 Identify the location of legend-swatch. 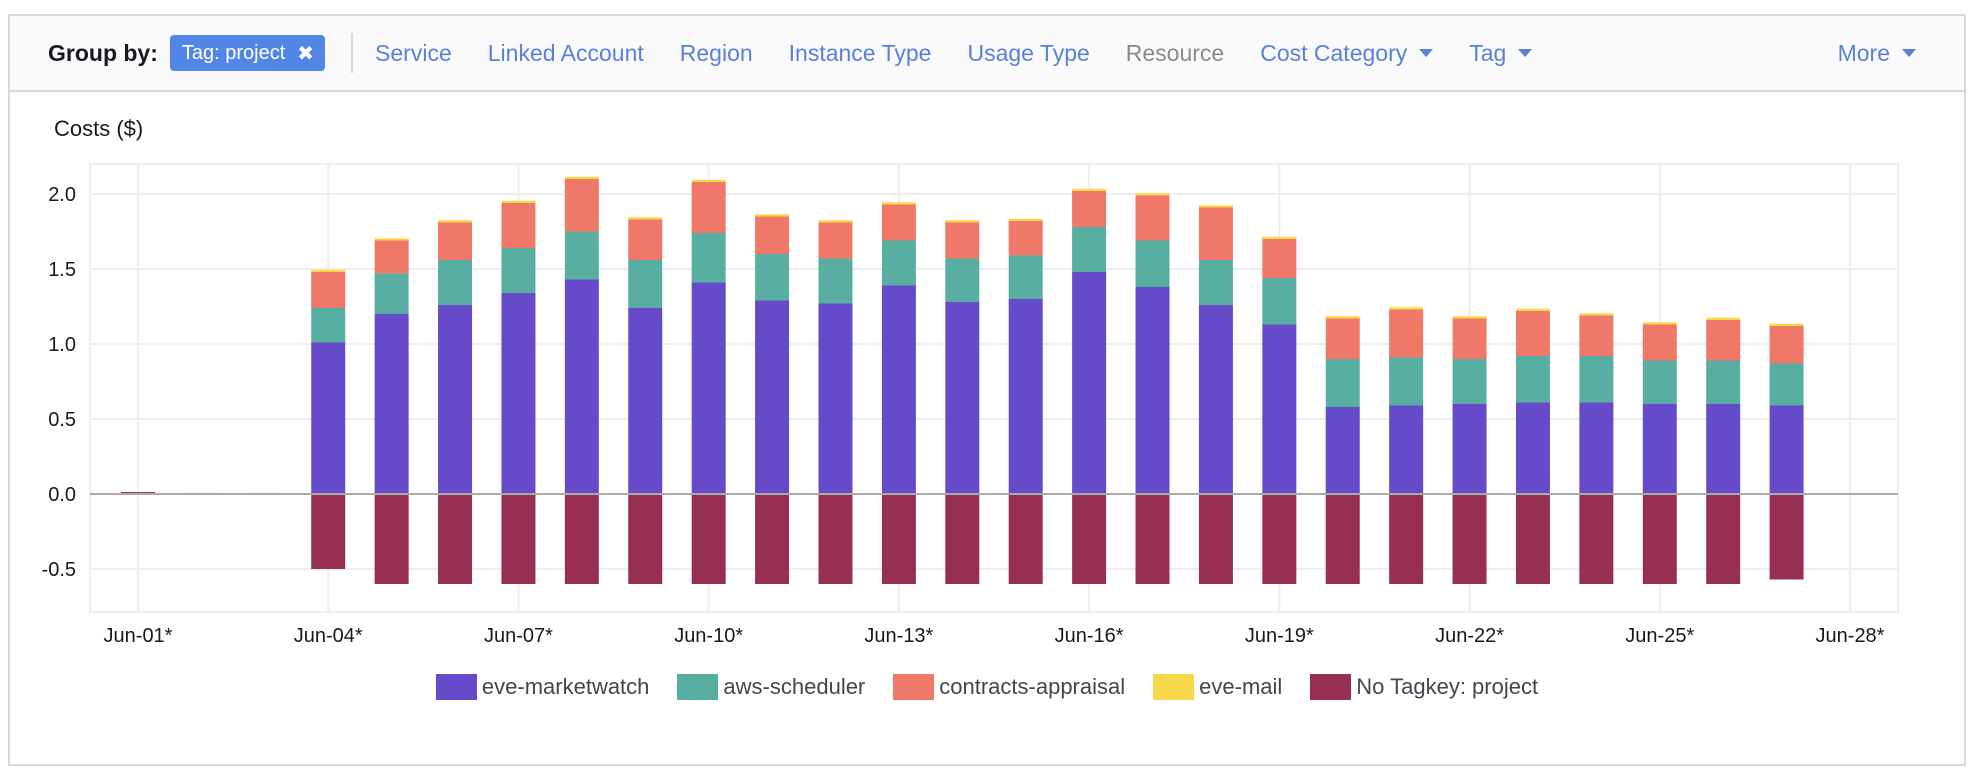
(1331, 687).